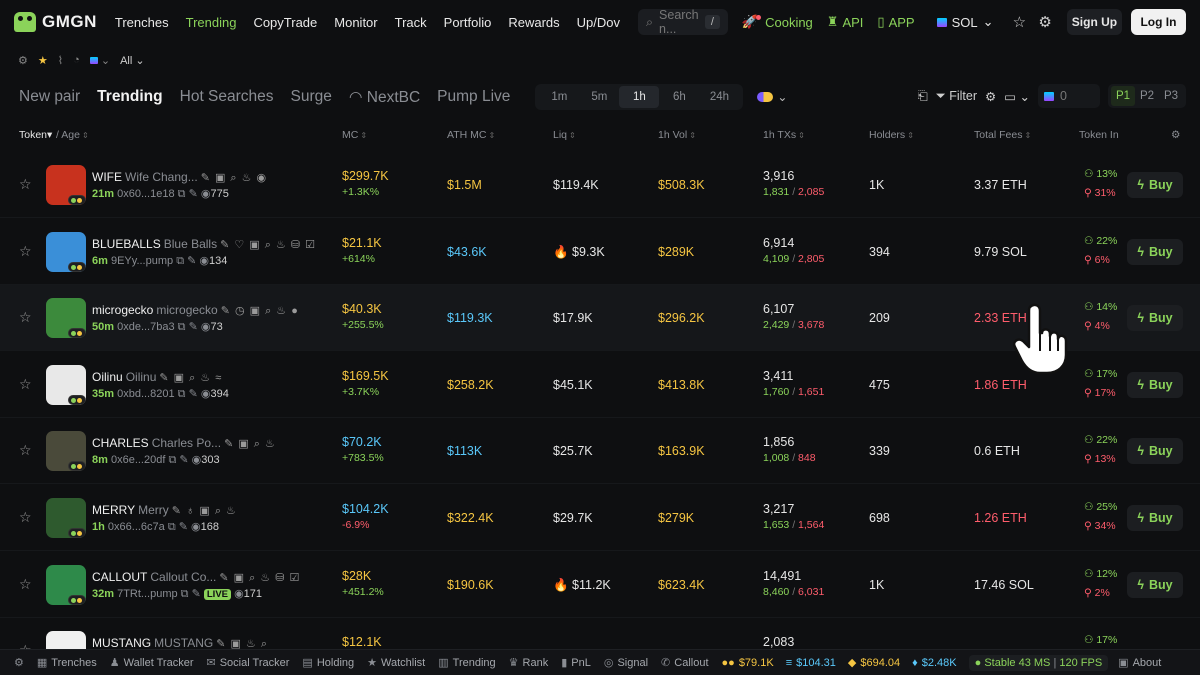  I want to click on bottom-nav-holding: ▤ Holding, so click(328, 663).